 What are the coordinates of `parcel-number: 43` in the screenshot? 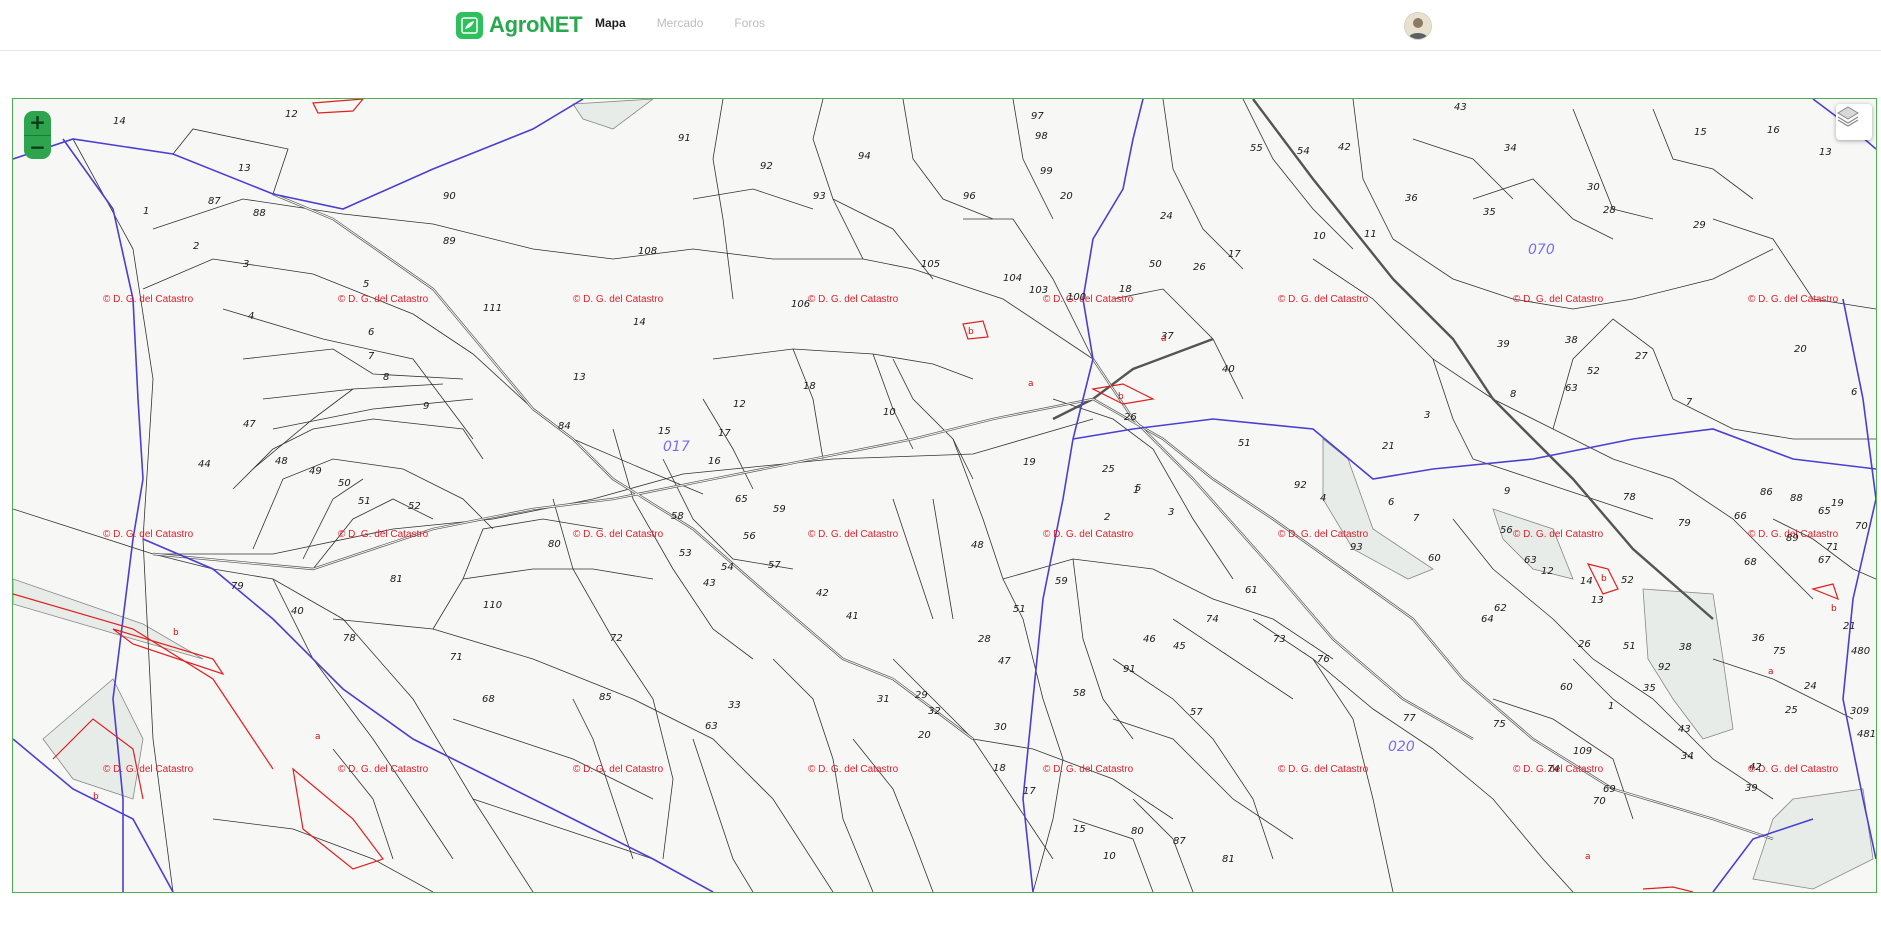 It's located at (1460, 107).